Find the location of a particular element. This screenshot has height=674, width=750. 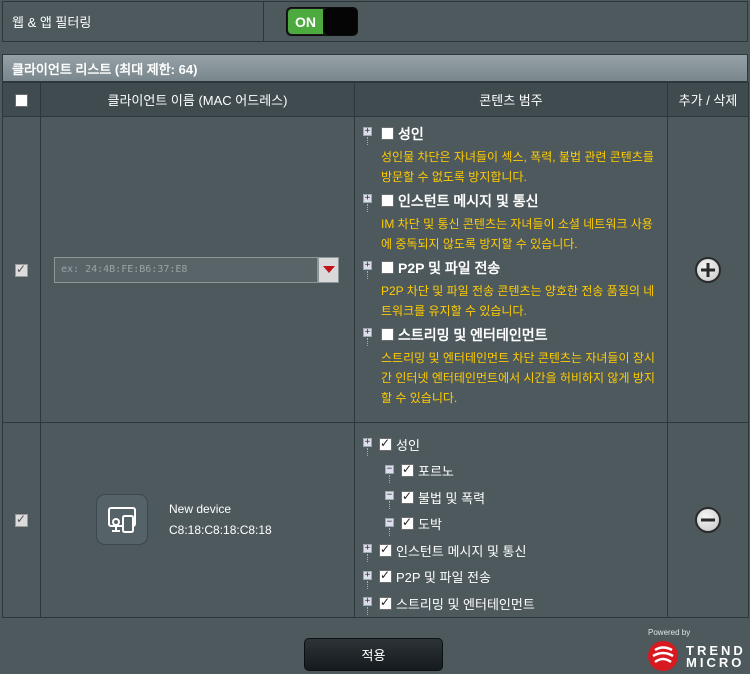

web-app-filter-label: 웹 & 앱 필터링 is located at coordinates (133, 21).